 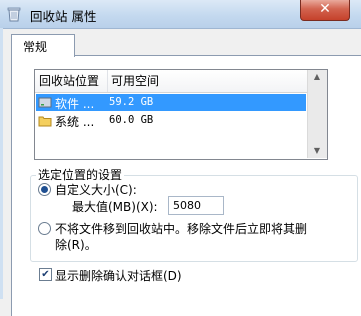 What do you see at coordinates (1, 163) in the screenshot?
I see `window-frame` at bounding box center [1, 163].